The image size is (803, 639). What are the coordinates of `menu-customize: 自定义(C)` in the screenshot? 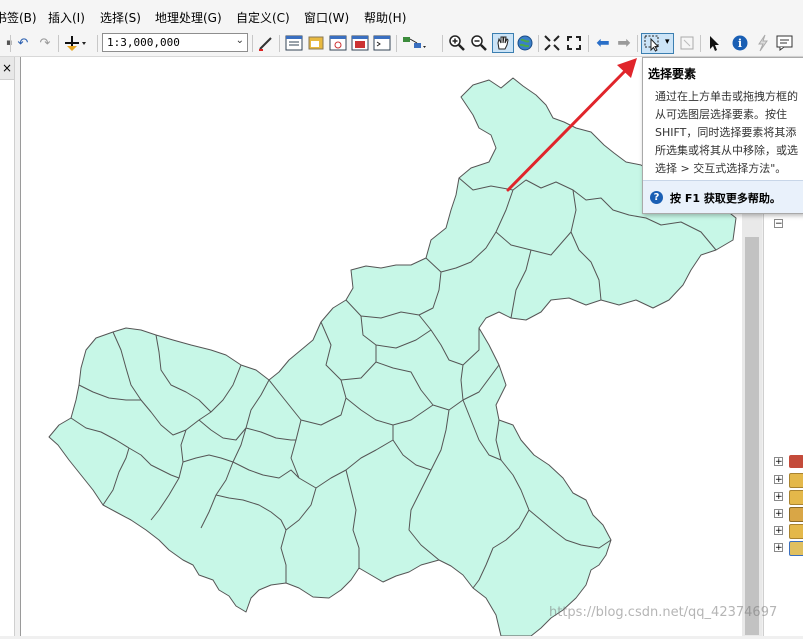 It's located at (263, 17).